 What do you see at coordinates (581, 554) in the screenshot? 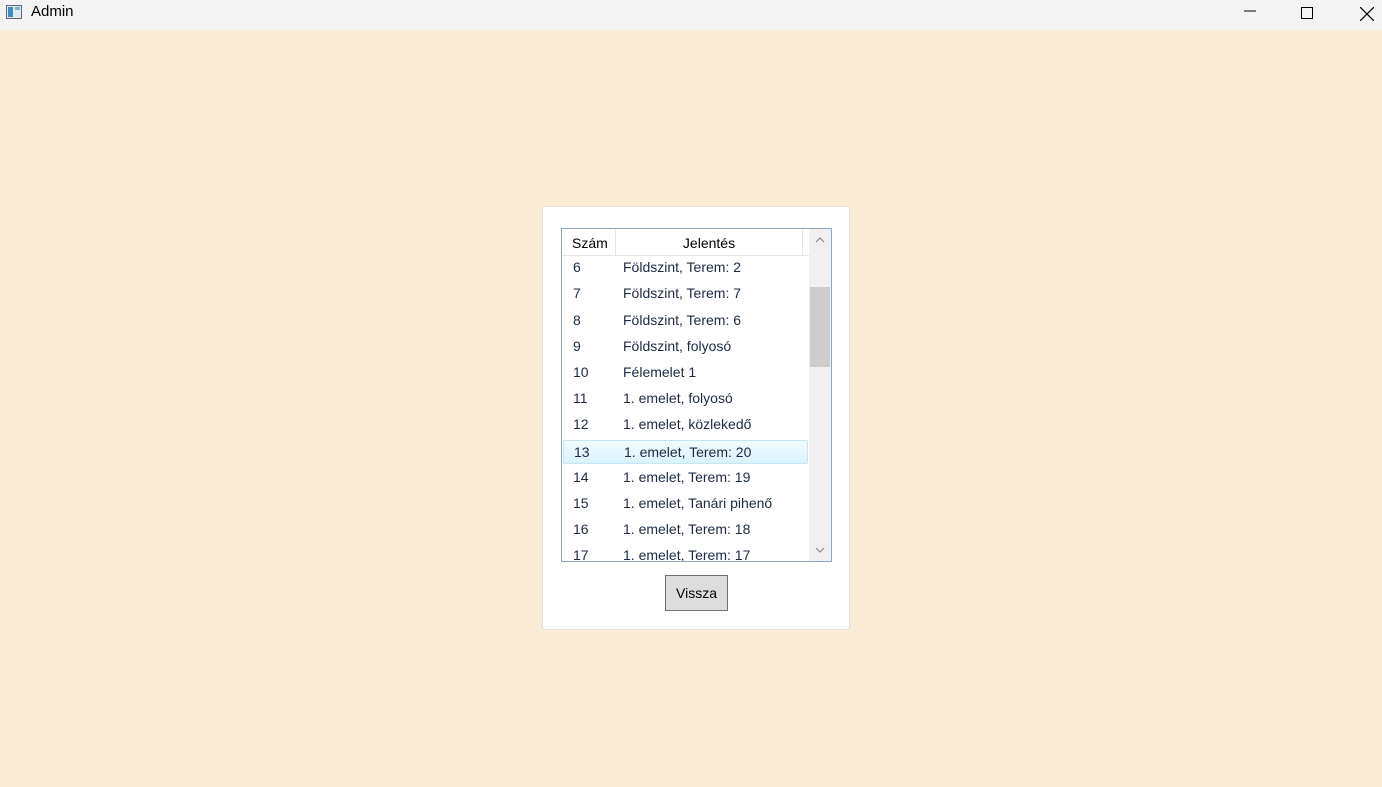
I see `row-number: 17` at bounding box center [581, 554].